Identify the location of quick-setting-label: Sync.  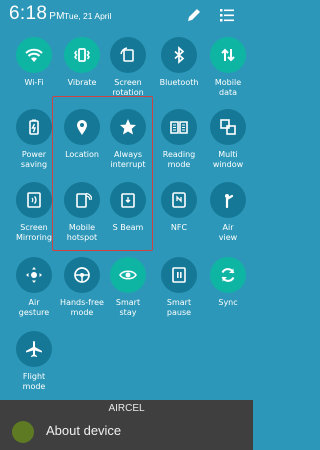
(228, 302).